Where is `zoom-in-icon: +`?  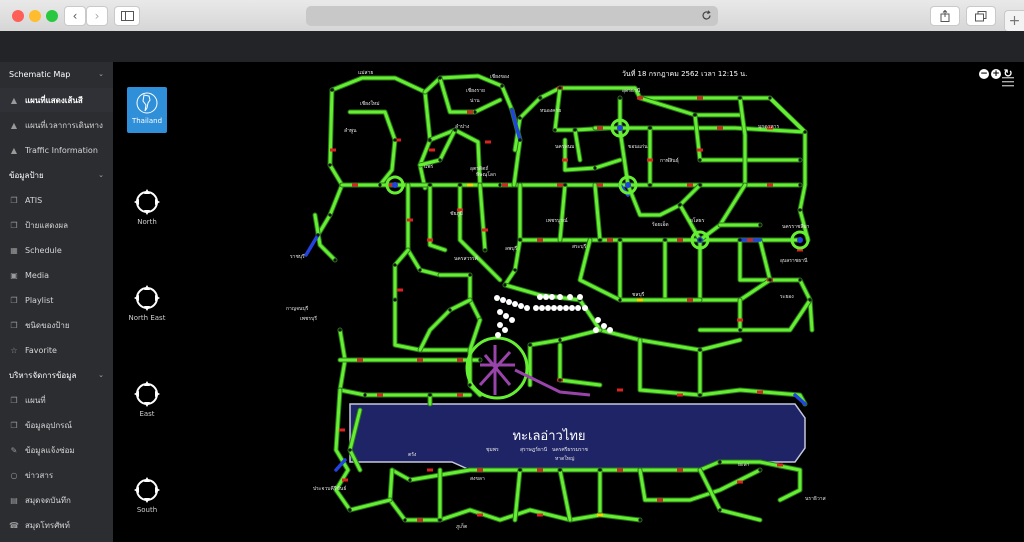 zoom-in-icon: + is located at coordinates (996, 74).